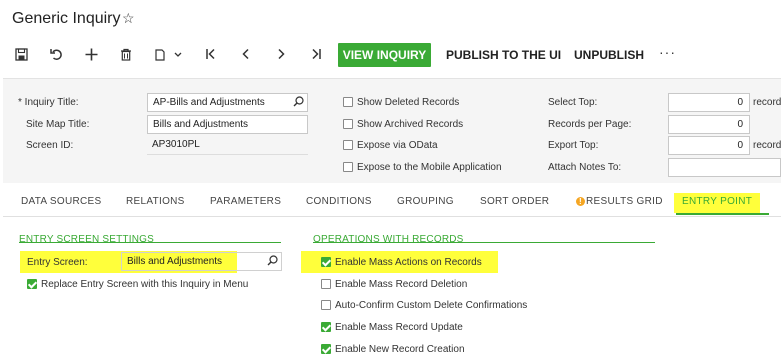 The height and width of the screenshot is (361, 781). What do you see at coordinates (503, 55) in the screenshot?
I see `publish-to-ui-button: PUBLISH TO THE UI` at bounding box center [503, 55].